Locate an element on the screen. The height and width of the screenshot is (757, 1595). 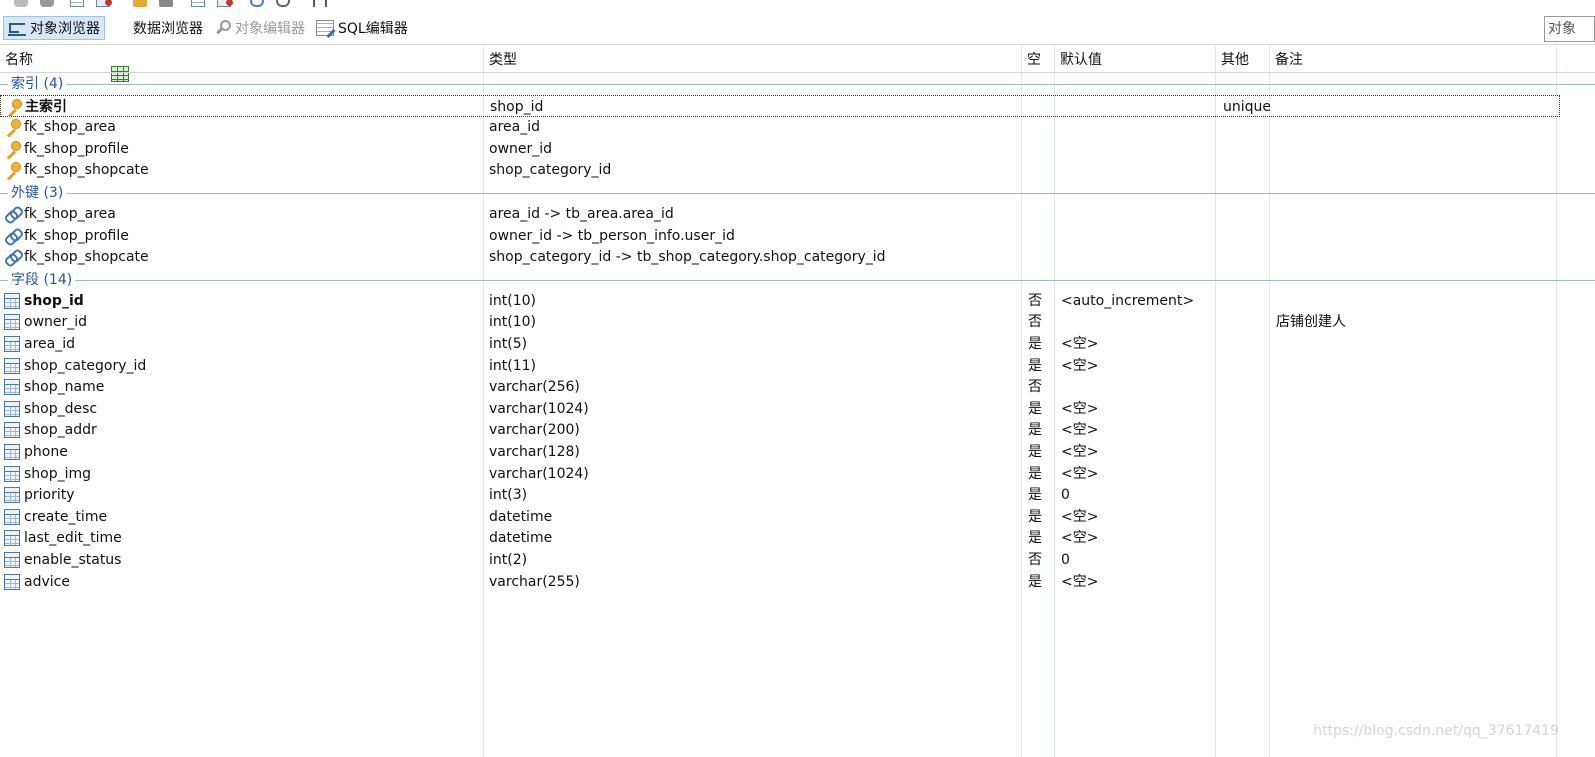
sql-editor-icon is located at coordinates (325, 28).